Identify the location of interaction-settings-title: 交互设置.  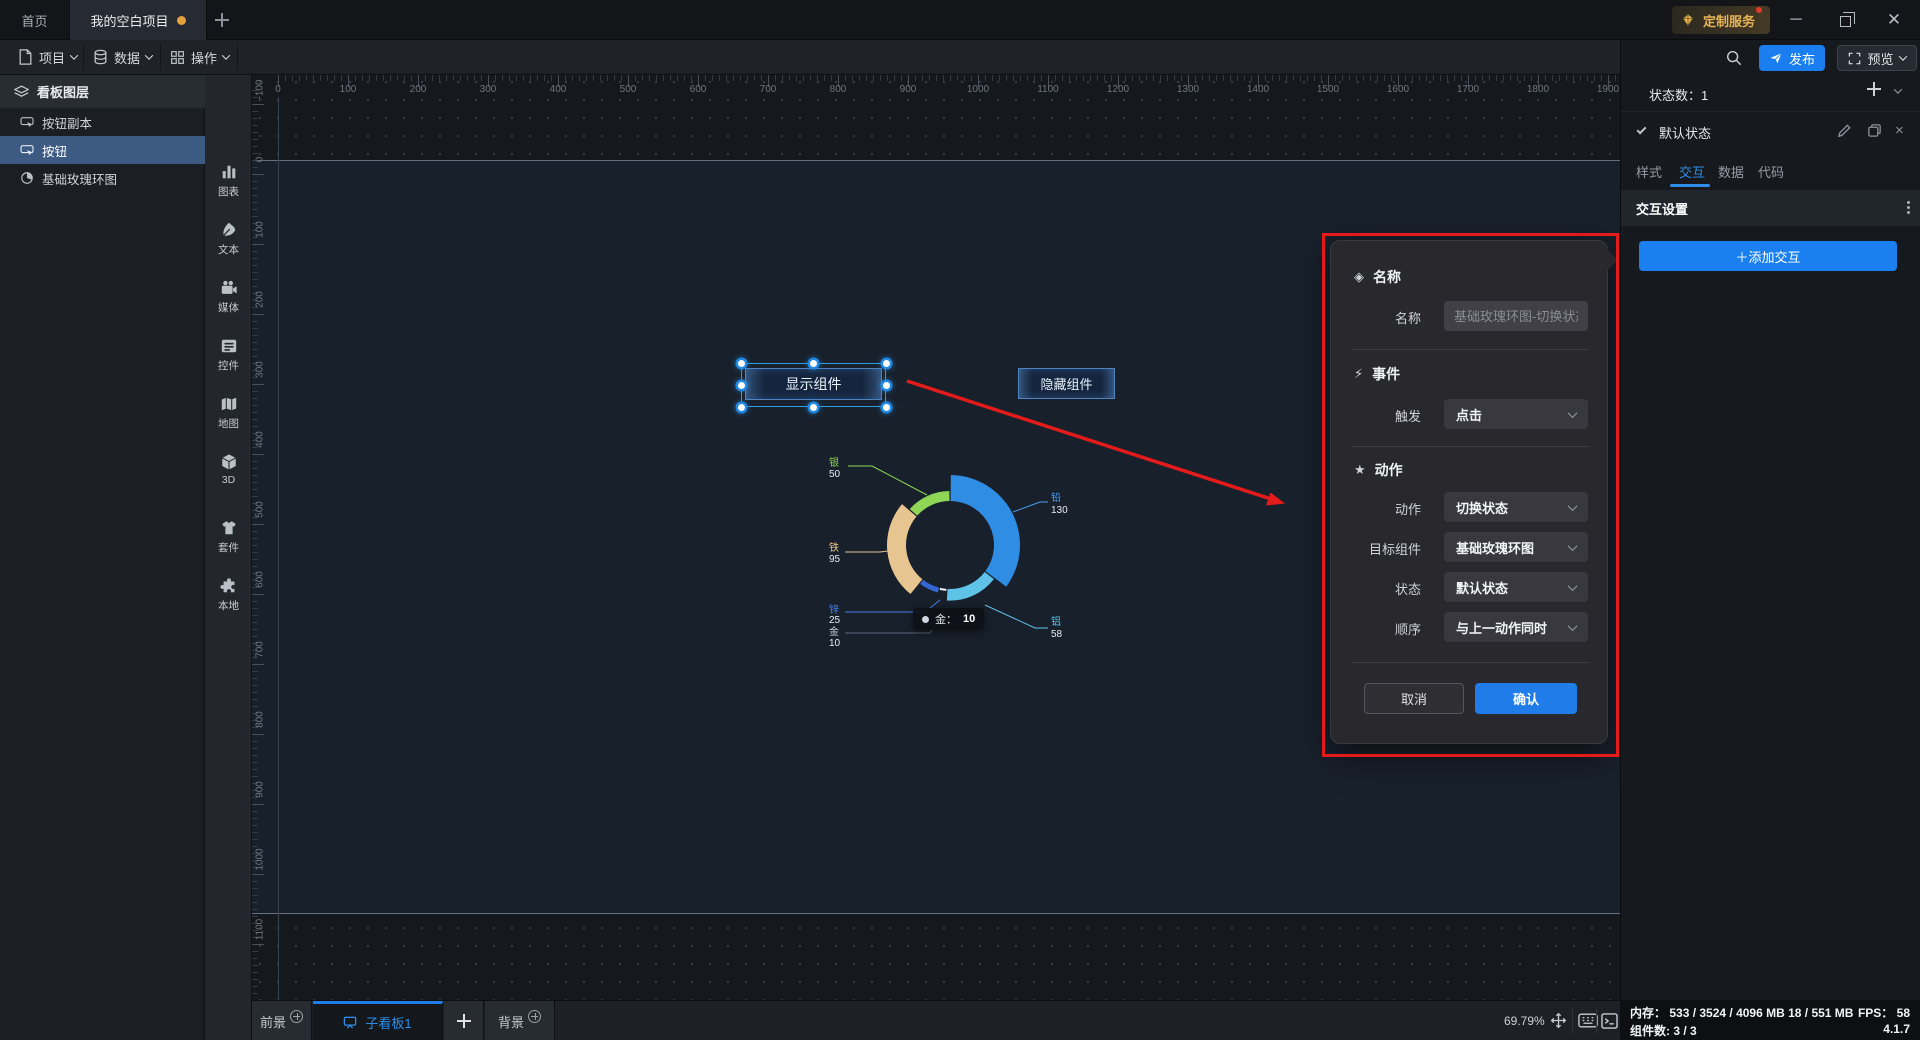
(1662, 209).